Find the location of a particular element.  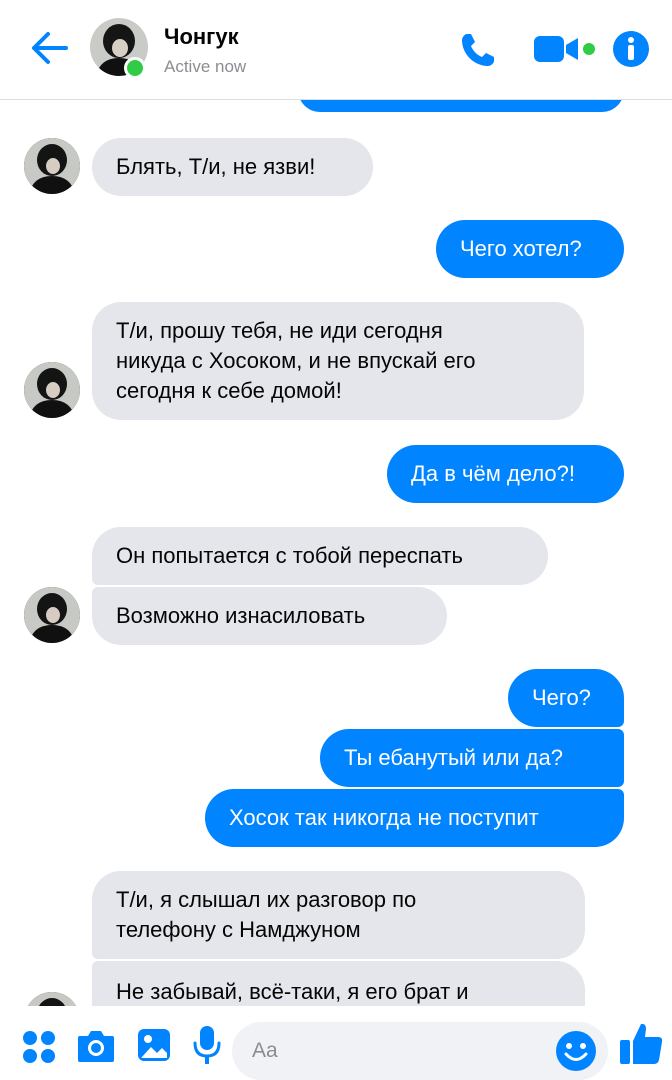

thumbs-up-icon is located at coordinates (641, 1043).